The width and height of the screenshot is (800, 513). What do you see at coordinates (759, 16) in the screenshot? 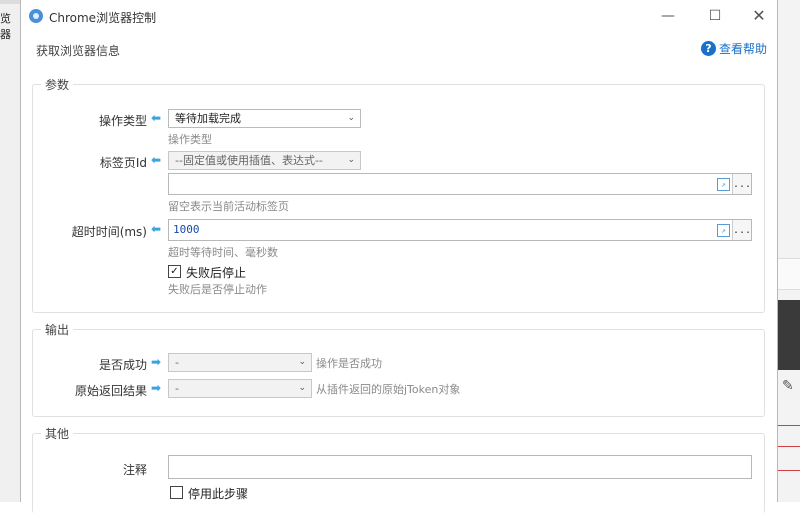
I see `close-button: ✕` at bounding box center [759, 16].